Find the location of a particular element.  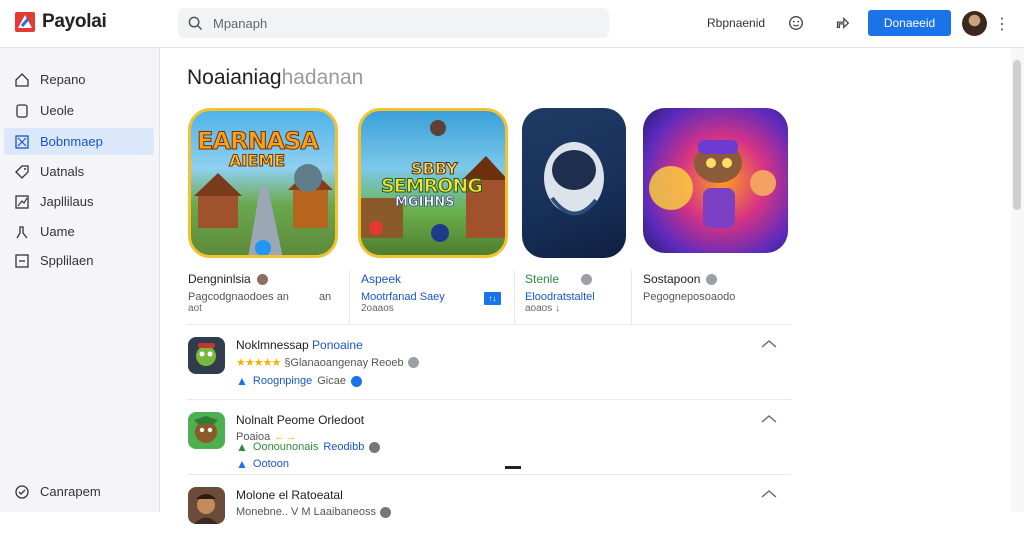

sidebar-item-label: Uame is located at coordinates (57, 231).